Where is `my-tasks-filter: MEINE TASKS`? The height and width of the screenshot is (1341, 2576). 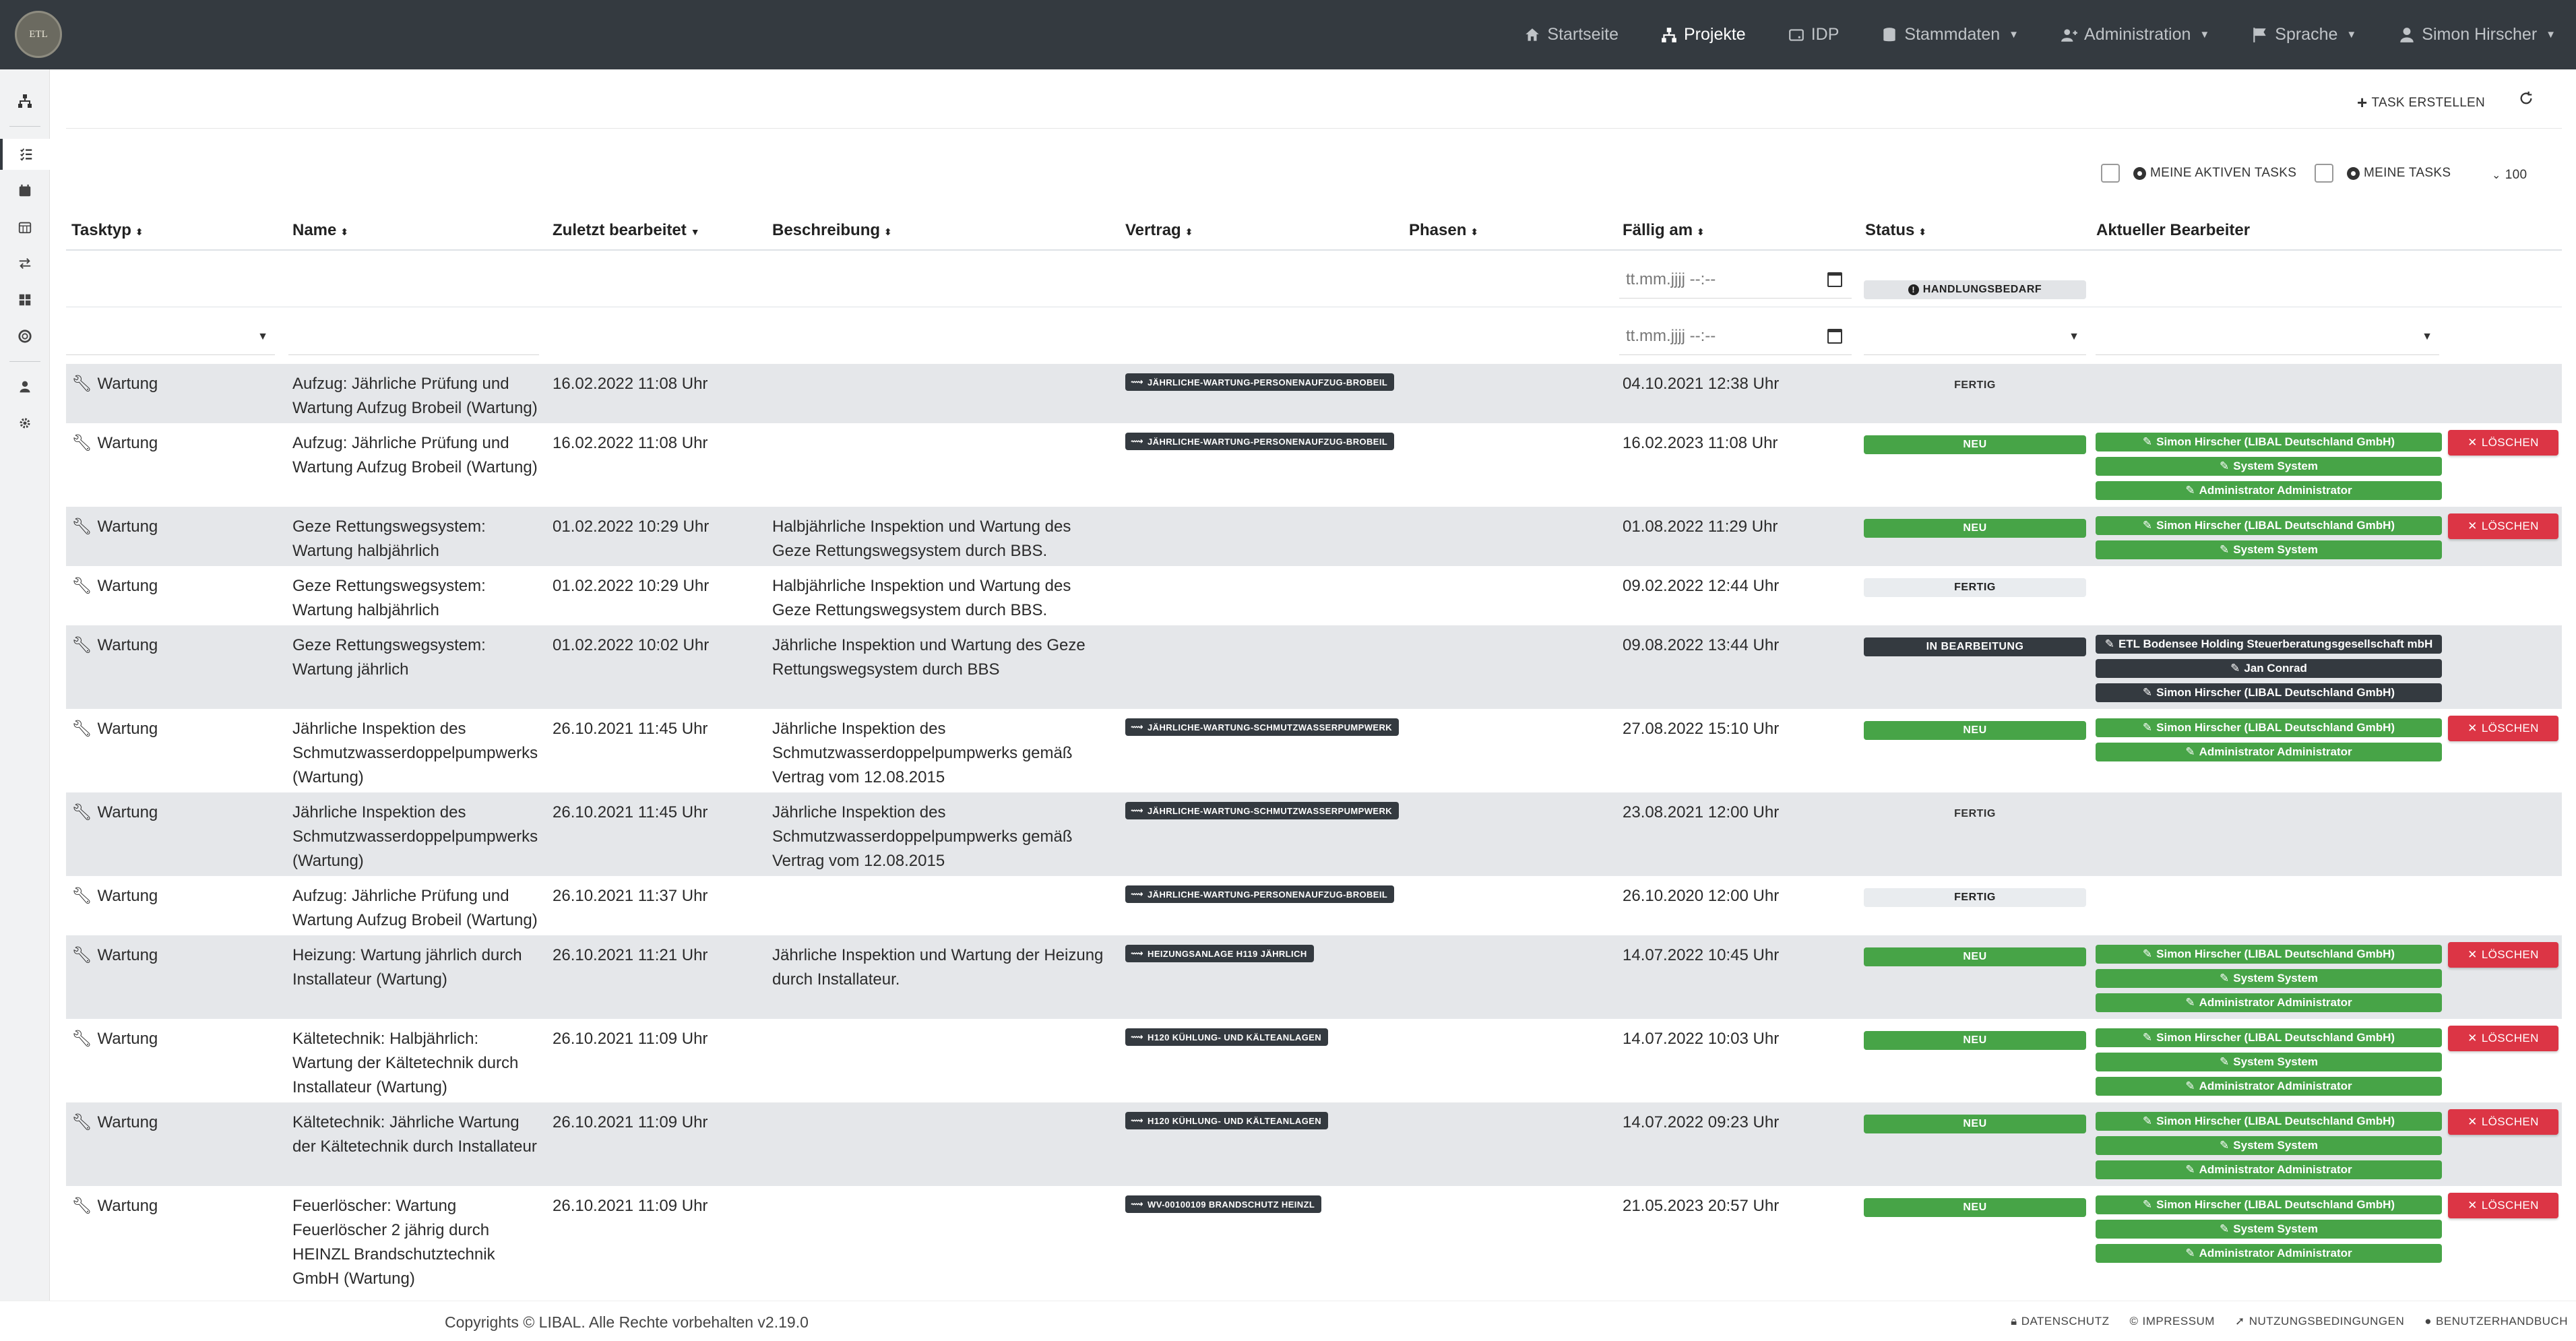 my-tasks-filter: MEINE TASKS is located at coordinates (2383, 174).